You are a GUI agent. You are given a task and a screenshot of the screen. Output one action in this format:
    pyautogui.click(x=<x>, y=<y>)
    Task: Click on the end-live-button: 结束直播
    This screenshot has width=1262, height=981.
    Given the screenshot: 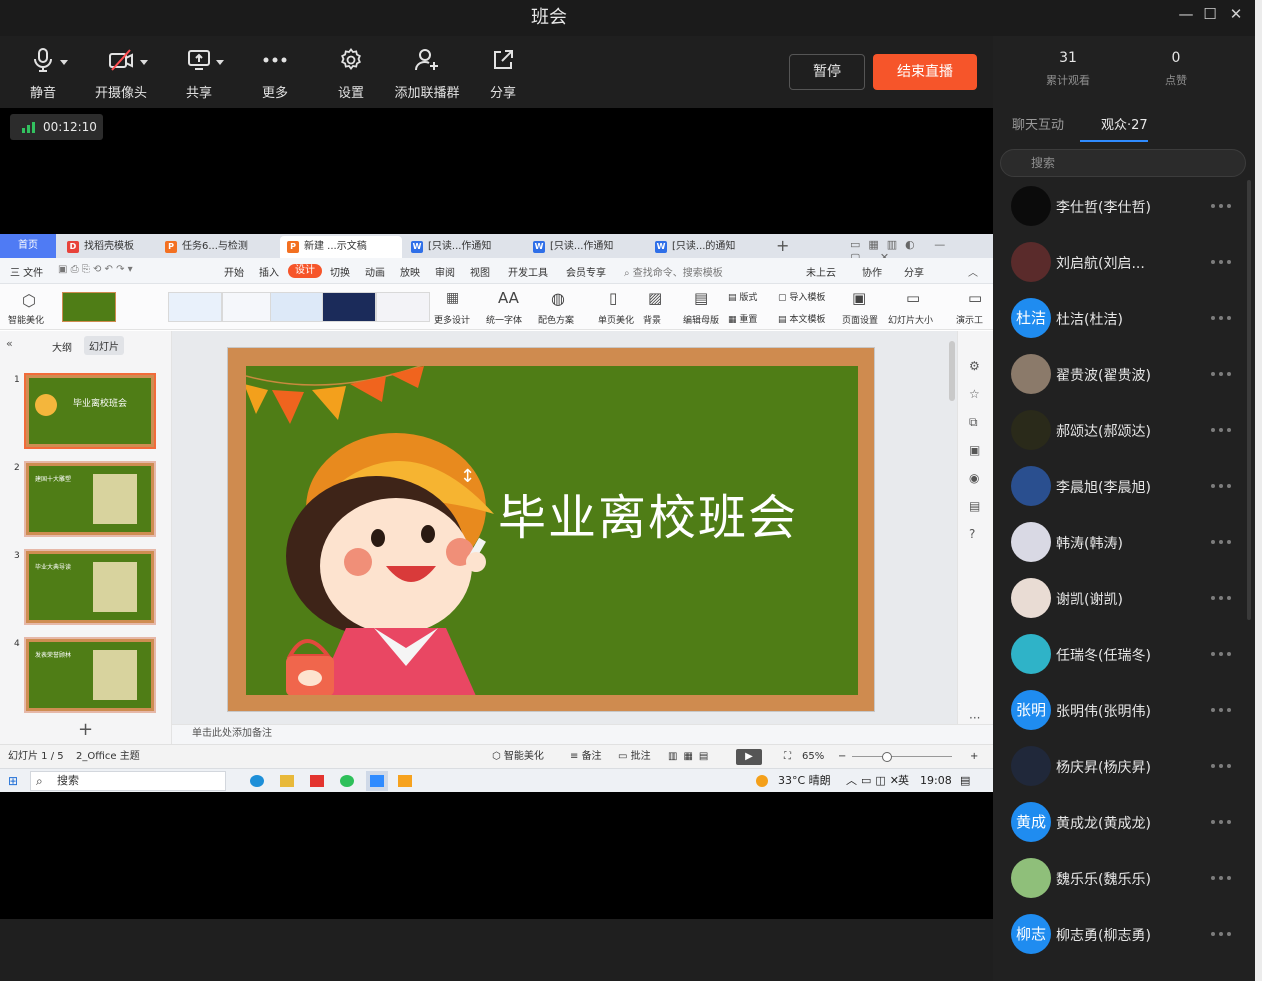 What is the action you would take?
    pyautogui.click(x=925, y=72)
    